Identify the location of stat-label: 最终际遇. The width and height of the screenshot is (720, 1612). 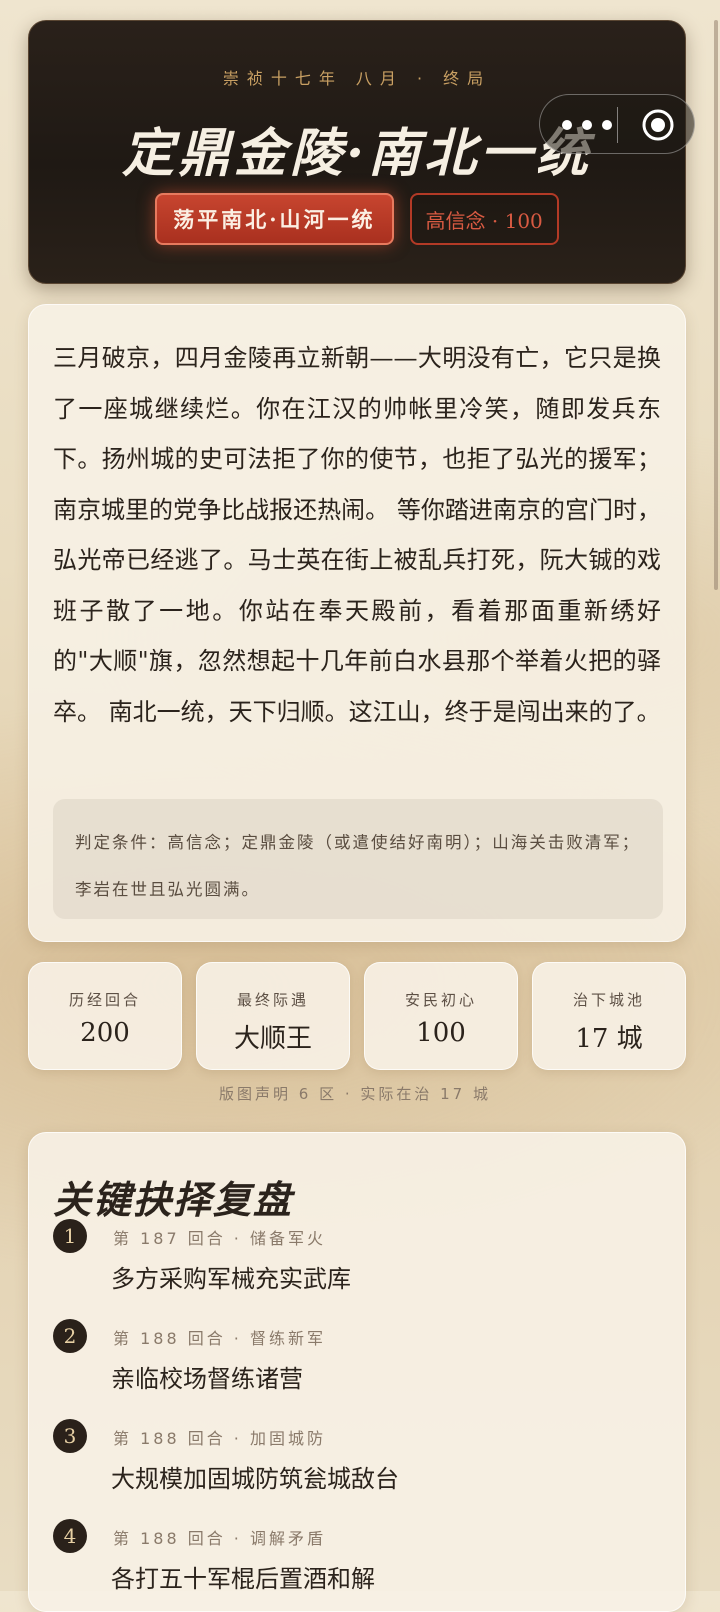
(272, 1000).